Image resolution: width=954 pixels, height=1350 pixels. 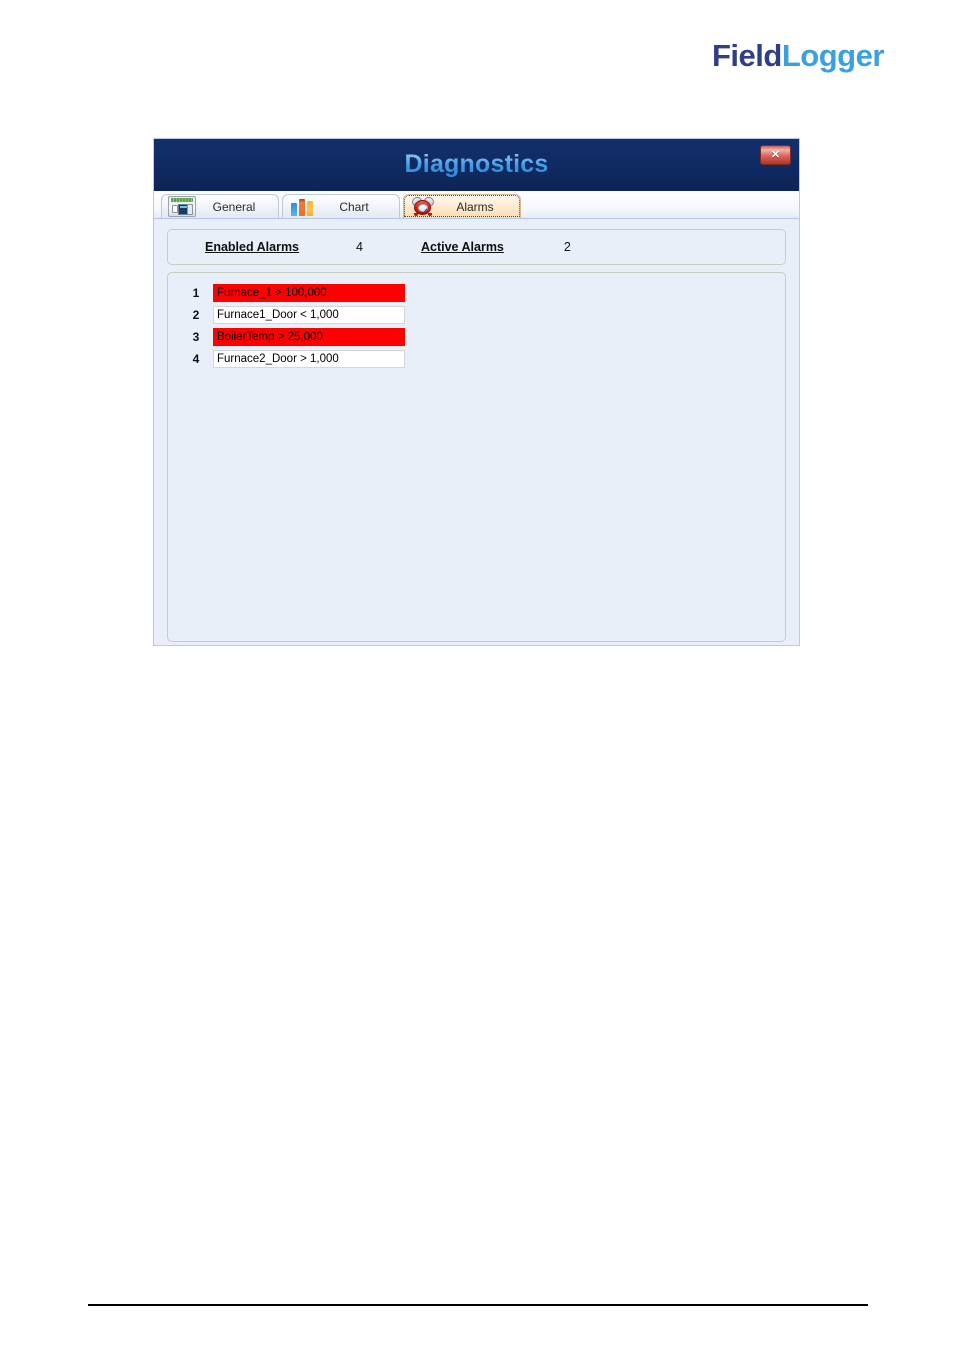 I want to click on page-title: Diagnostics, so click(x=476, y=164).